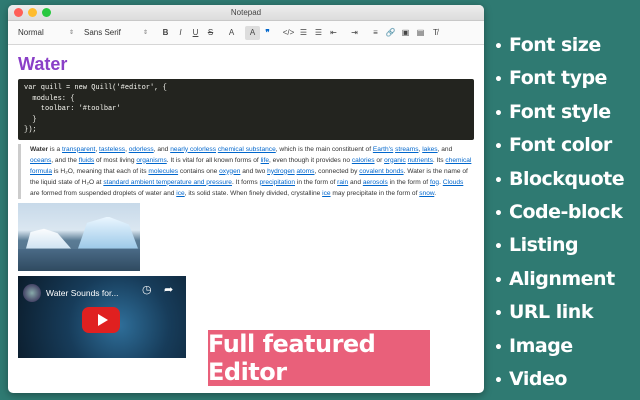 Image resolution: width=640 pixels, height=400 pixels. I want to click on quote-text: contains one, so click(199, 171).